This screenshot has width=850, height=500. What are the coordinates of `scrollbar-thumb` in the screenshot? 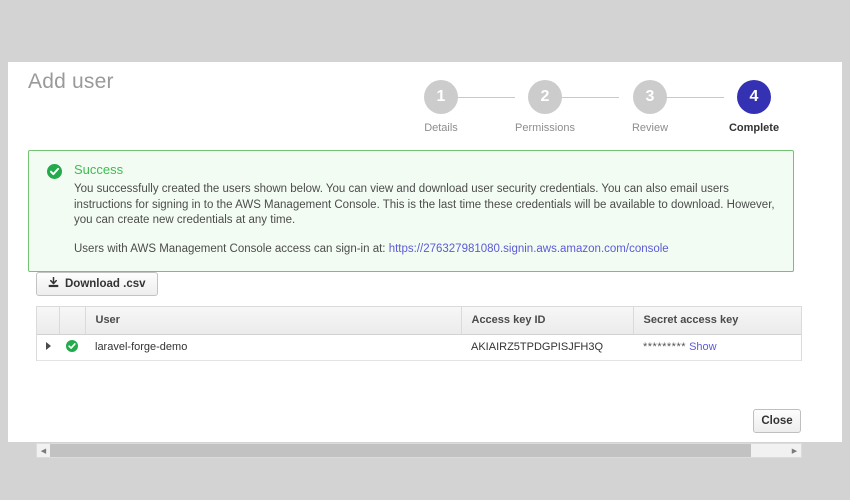 It's located at (401, 450).